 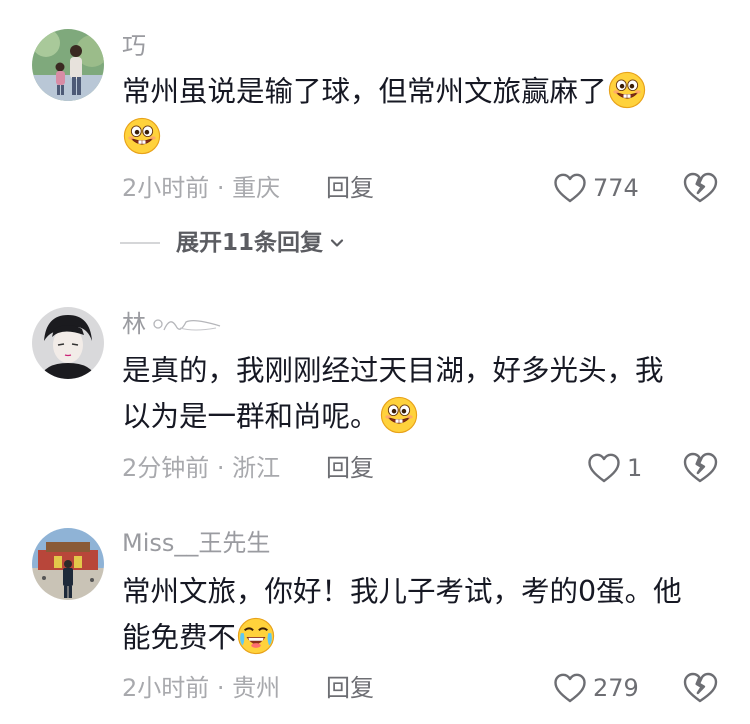 I want to click on comment-location: 浙江, so click(x=256, y=468).